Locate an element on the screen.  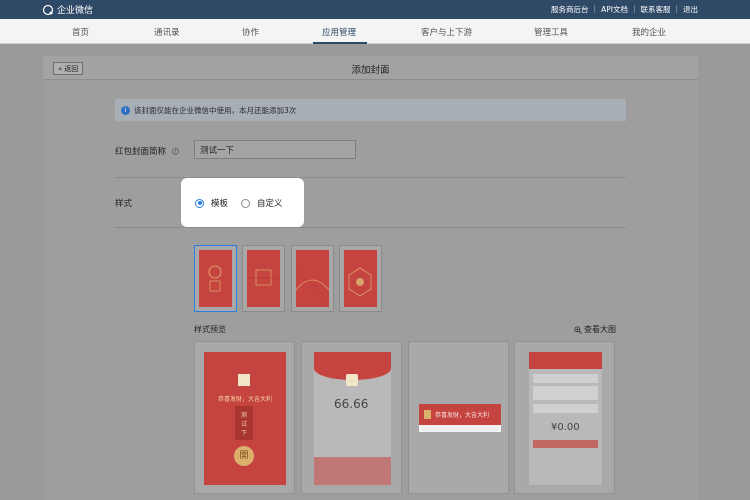
cover-name-input is located at coordinates (275, 149).